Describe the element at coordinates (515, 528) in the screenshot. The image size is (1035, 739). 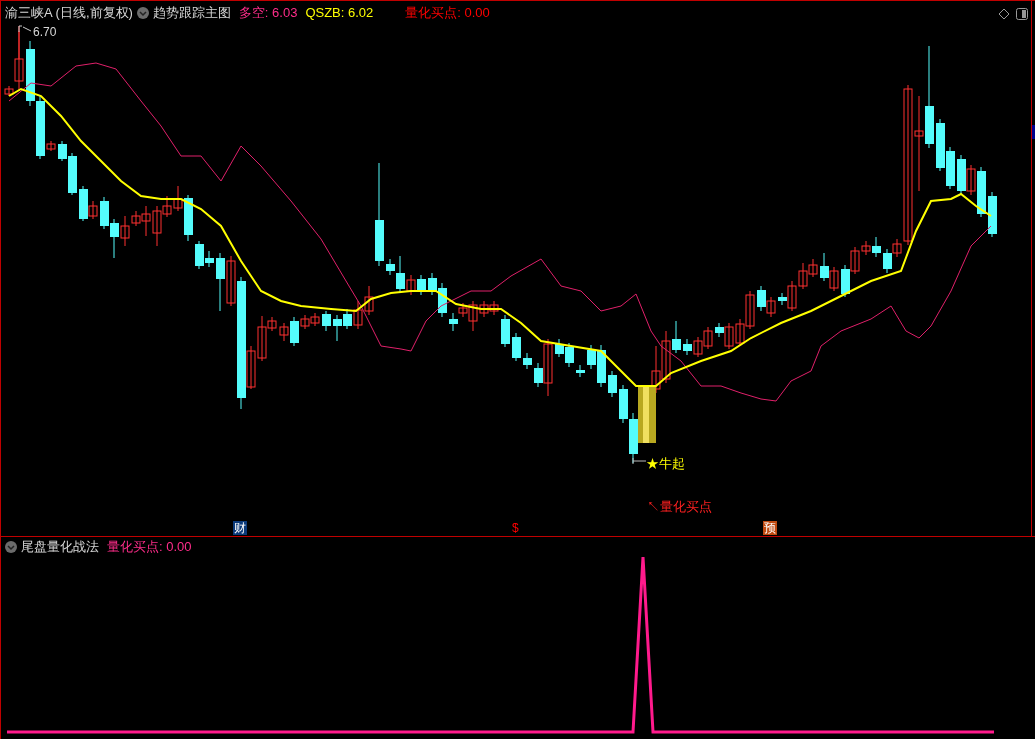
I see `event-marker: $` at that location.